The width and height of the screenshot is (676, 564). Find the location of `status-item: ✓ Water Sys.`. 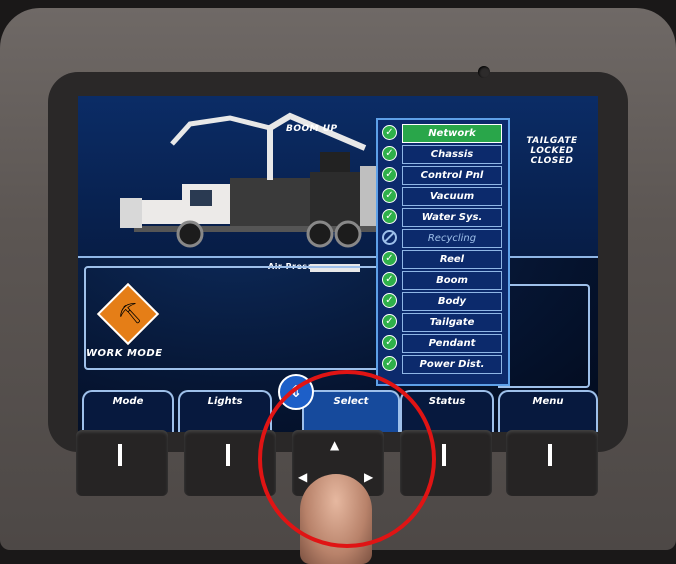

status-item: ✓ Water Sys. is located at coordinates (444, 217).